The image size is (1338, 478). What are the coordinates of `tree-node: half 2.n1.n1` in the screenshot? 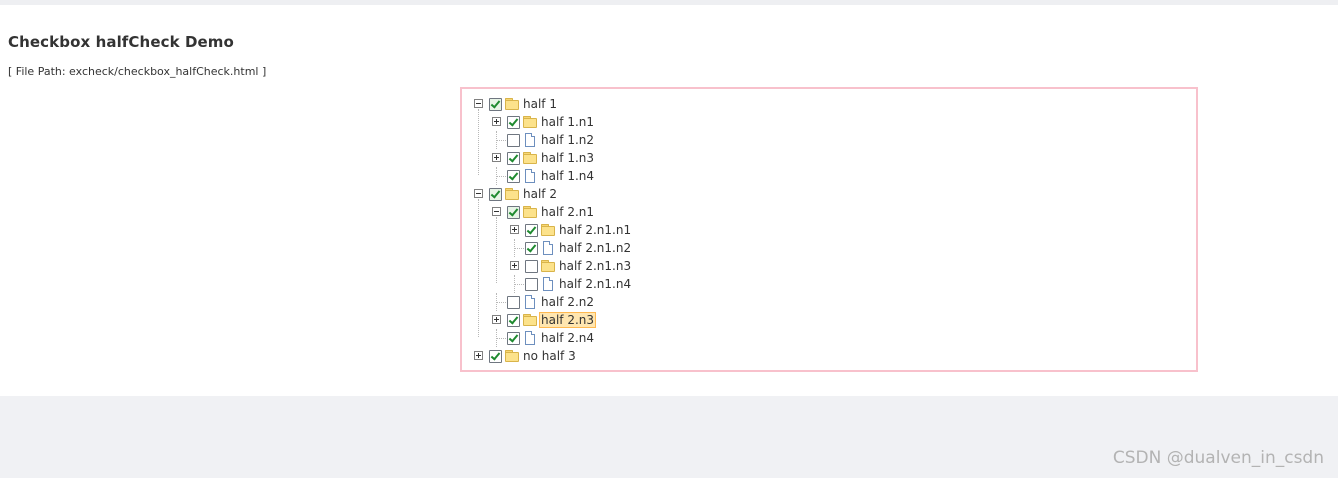 It's located at (569, 230).